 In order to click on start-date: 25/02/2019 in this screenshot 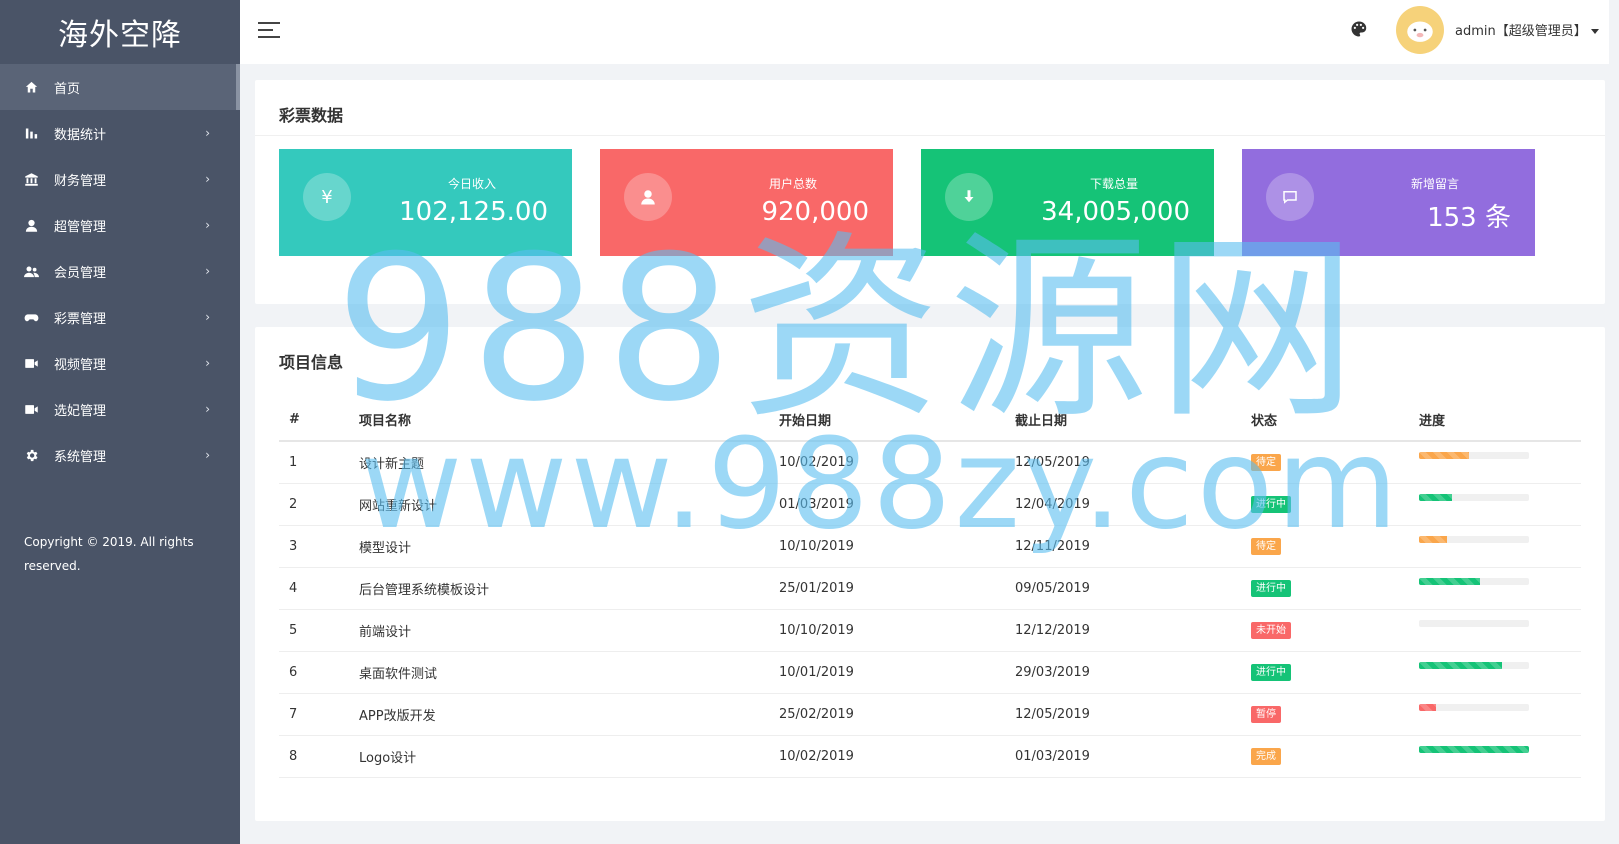, I will do `click(887, 714)`.